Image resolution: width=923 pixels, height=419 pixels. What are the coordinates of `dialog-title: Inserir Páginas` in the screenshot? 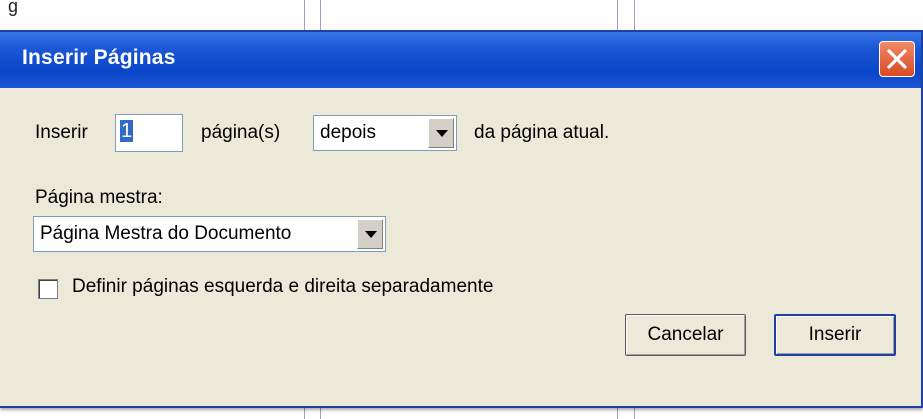 It's located at (99, 57).